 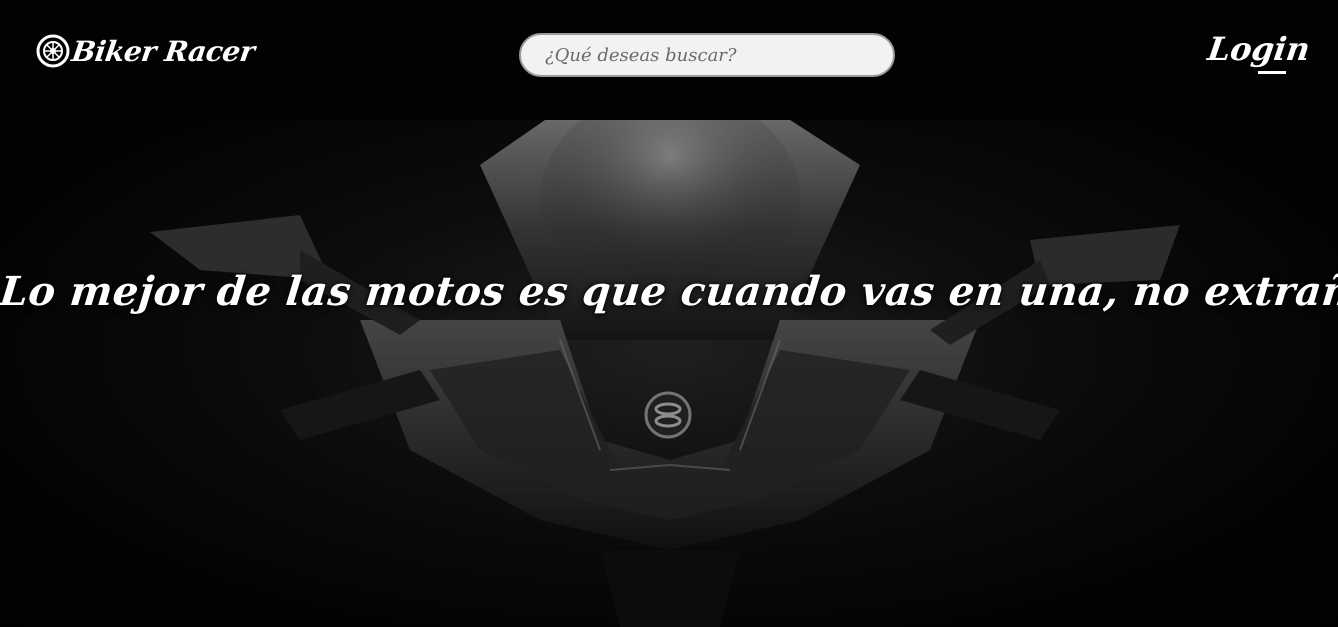 I want to click on login-link: Login, so click(x=1258, y=49).